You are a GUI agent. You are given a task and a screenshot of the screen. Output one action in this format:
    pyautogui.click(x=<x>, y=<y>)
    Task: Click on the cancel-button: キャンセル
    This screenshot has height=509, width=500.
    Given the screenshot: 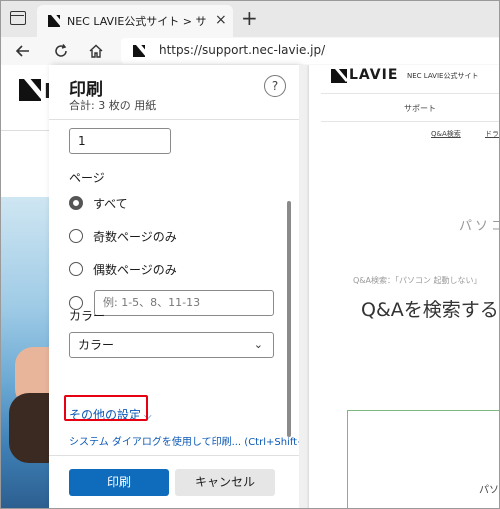 What is the action you would take?
    pyautogui.click(x=225, y=482)
    